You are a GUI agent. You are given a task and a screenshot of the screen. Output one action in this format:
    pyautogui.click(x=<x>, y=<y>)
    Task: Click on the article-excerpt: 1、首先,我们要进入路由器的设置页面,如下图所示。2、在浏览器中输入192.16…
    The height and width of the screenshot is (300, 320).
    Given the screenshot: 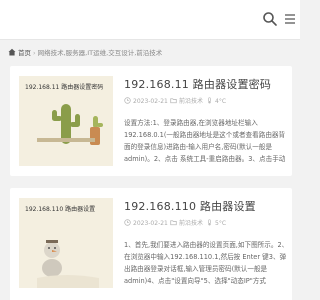 What is the action you would take?
    pyautogui.click(x=206, y=263)
    